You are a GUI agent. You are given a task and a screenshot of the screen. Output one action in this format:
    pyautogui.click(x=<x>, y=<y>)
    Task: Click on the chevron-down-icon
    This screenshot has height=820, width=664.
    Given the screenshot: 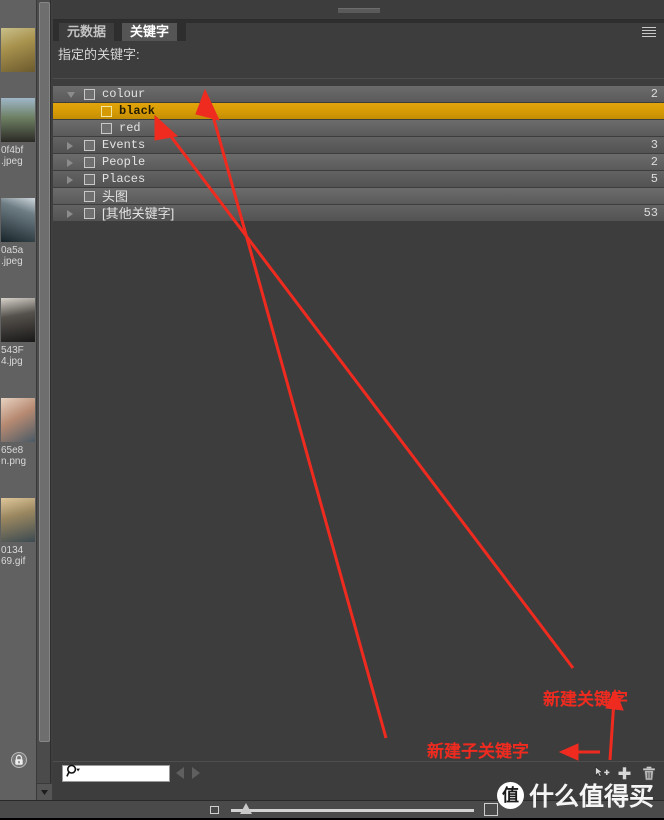 What is the action you would take?
    pyautogui.click(x=71, y=95)
    